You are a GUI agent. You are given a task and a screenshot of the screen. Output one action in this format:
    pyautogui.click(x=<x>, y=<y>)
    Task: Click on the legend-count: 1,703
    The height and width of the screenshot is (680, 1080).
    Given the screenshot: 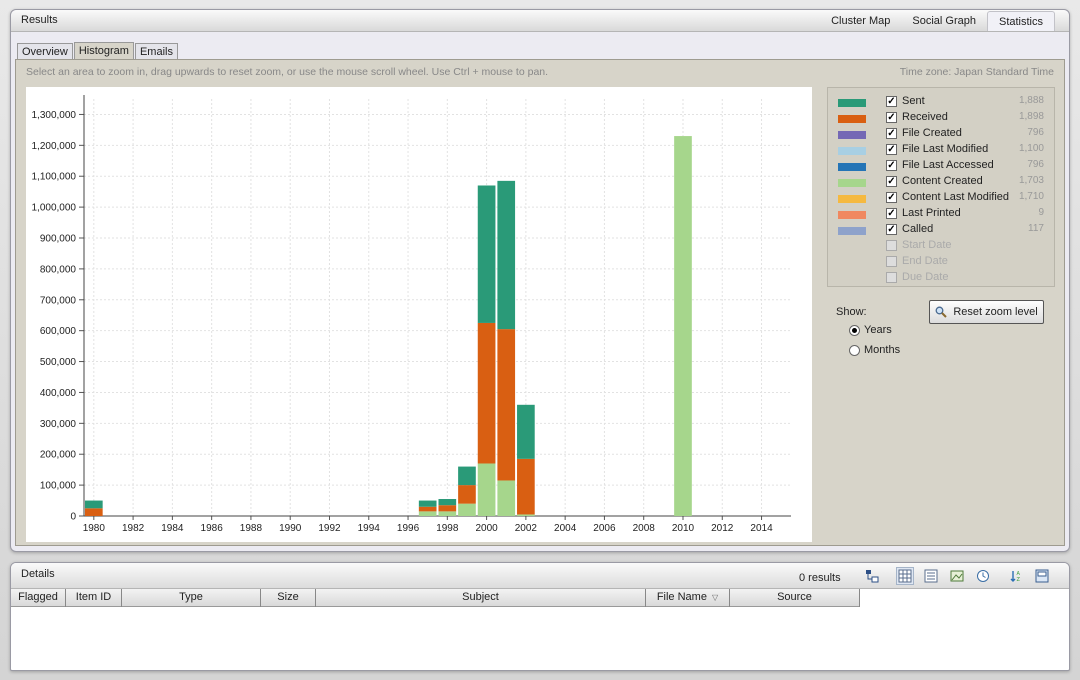 What is the action you would take?
    pyautogui.click(x=1031, y=180)
    